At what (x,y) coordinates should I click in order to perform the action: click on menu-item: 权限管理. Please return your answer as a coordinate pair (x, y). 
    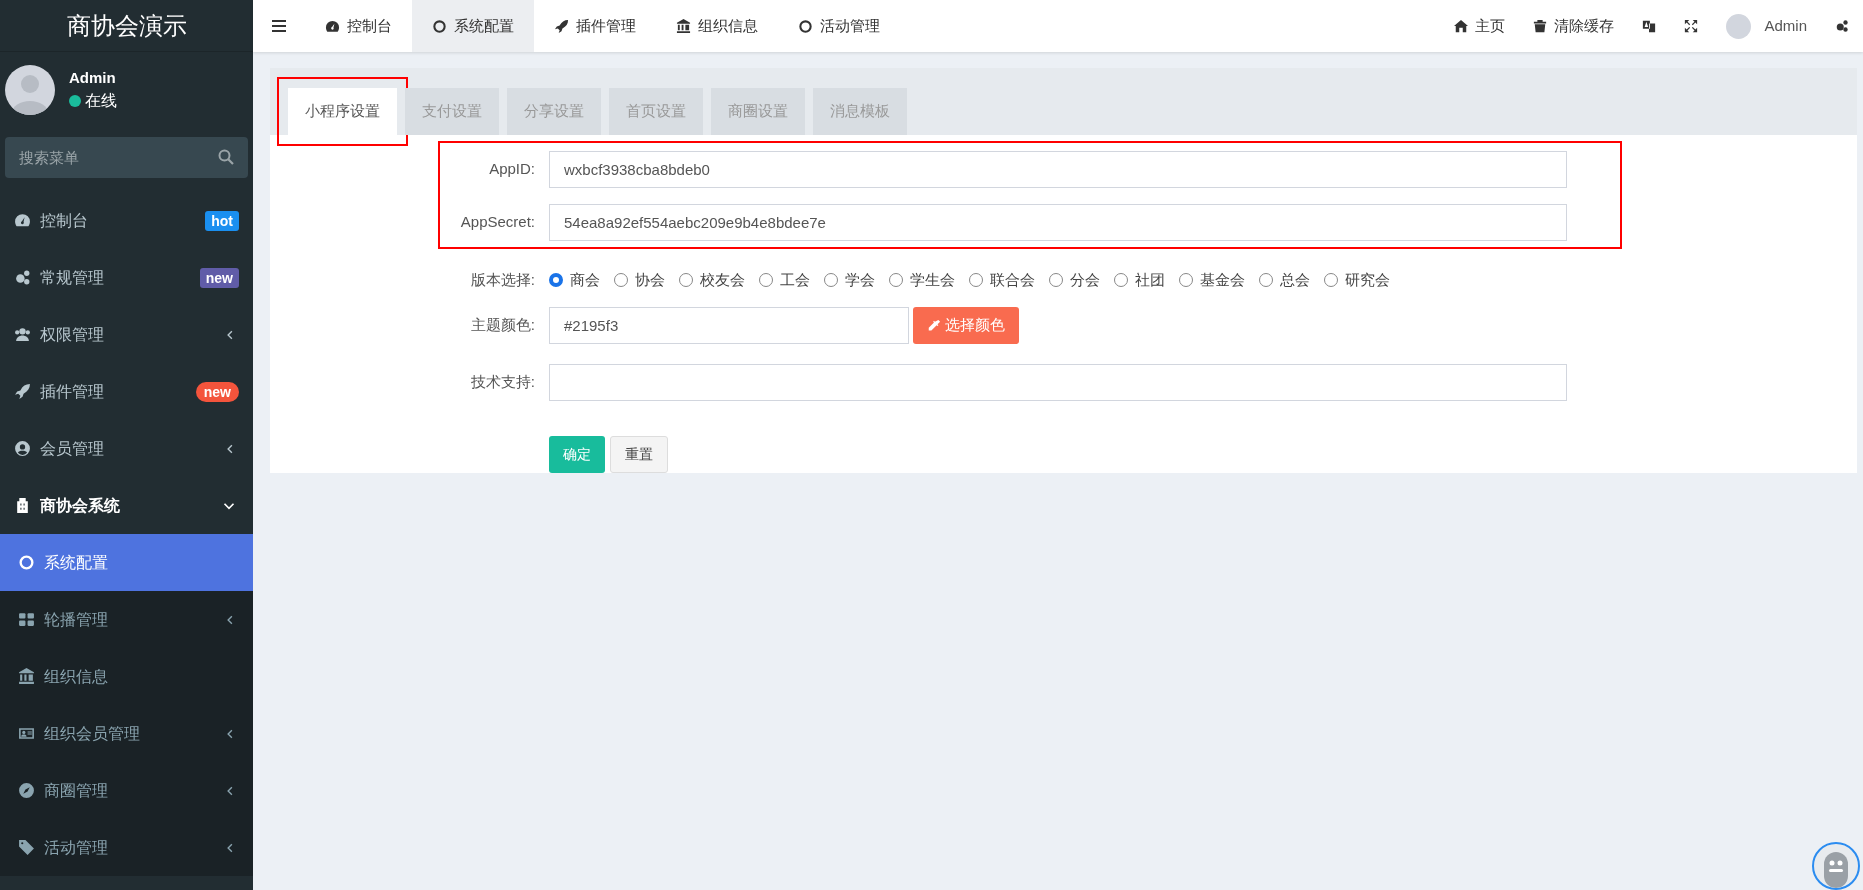
    Looking at the image, I should click on (126, 334).